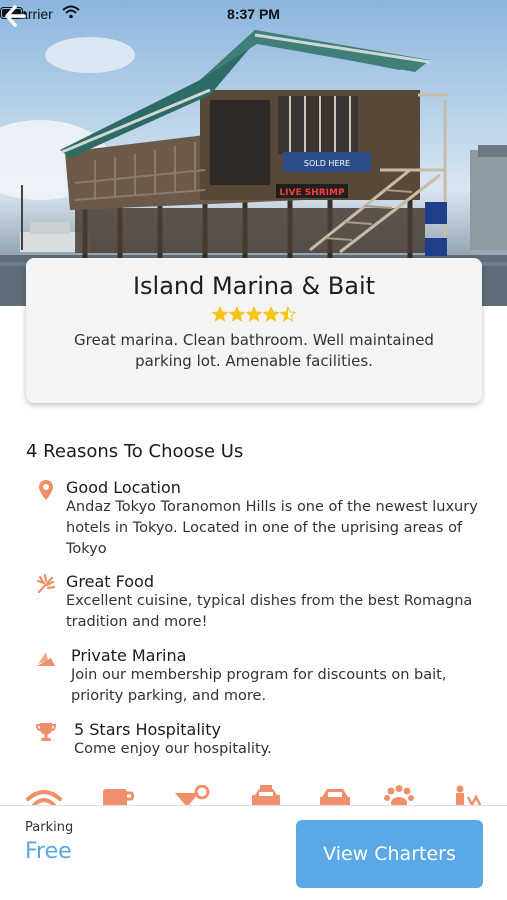 The image size is (507, 900). I want to click on reason-description: Come enjoy our hospitality., so click(173, 749).